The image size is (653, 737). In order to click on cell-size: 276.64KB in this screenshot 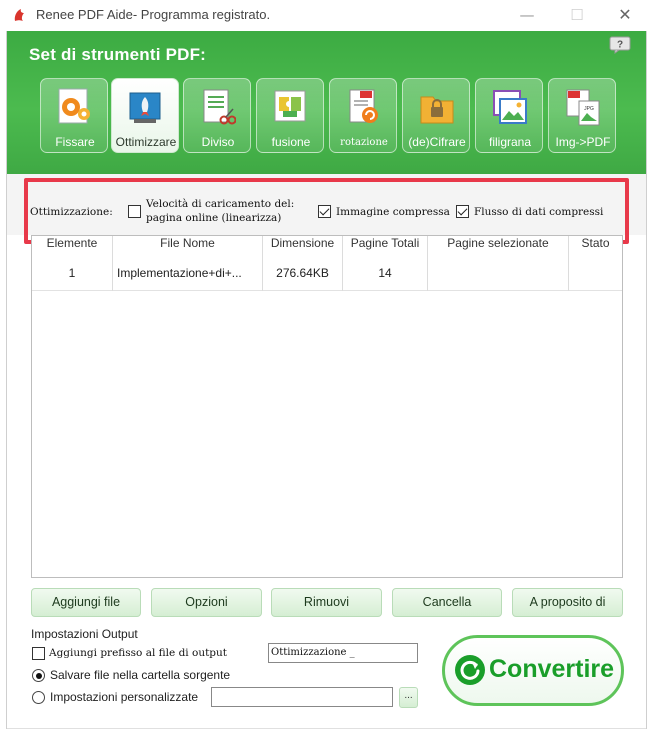, I will do `click(303, 273)`.